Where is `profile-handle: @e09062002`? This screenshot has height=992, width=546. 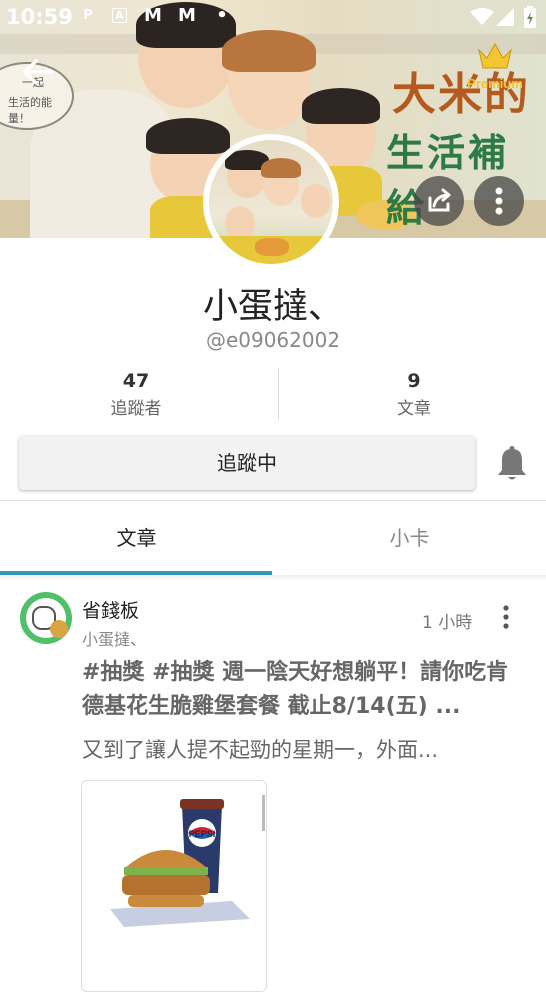 profile-handle: @e09062002 is located at coordinates (273, 340).